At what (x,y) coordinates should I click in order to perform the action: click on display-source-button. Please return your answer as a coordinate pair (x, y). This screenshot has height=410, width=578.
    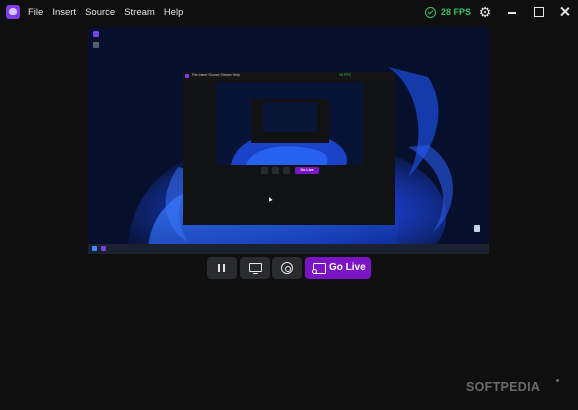
    Looking at the image, I should click on (255, 268).